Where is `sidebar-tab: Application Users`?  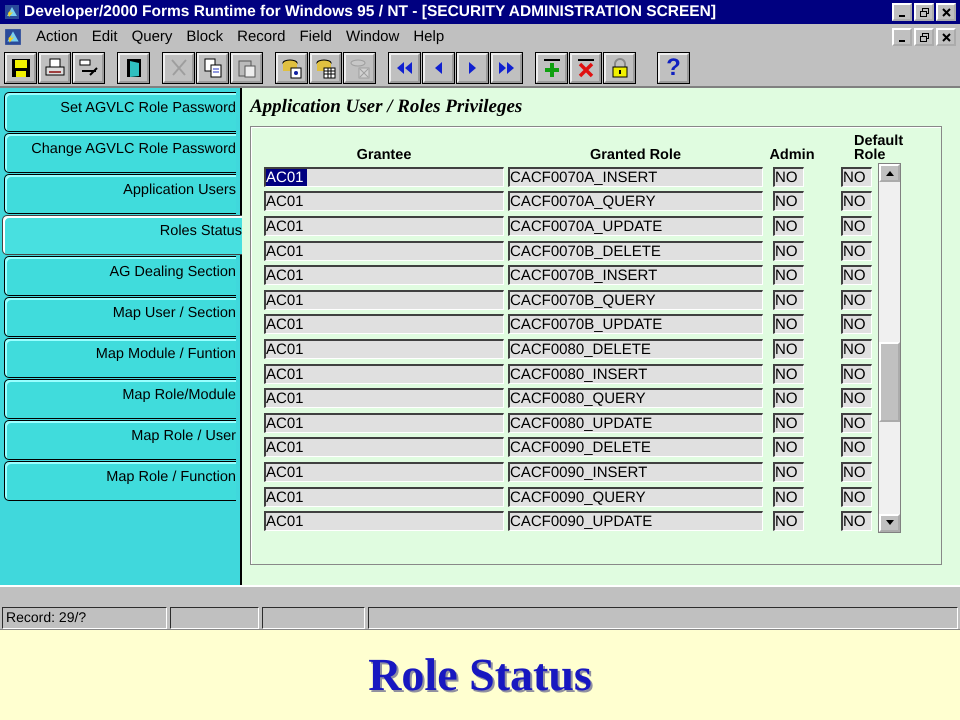
sidebar-tab: Application Users is located at coordinates (120, 194).